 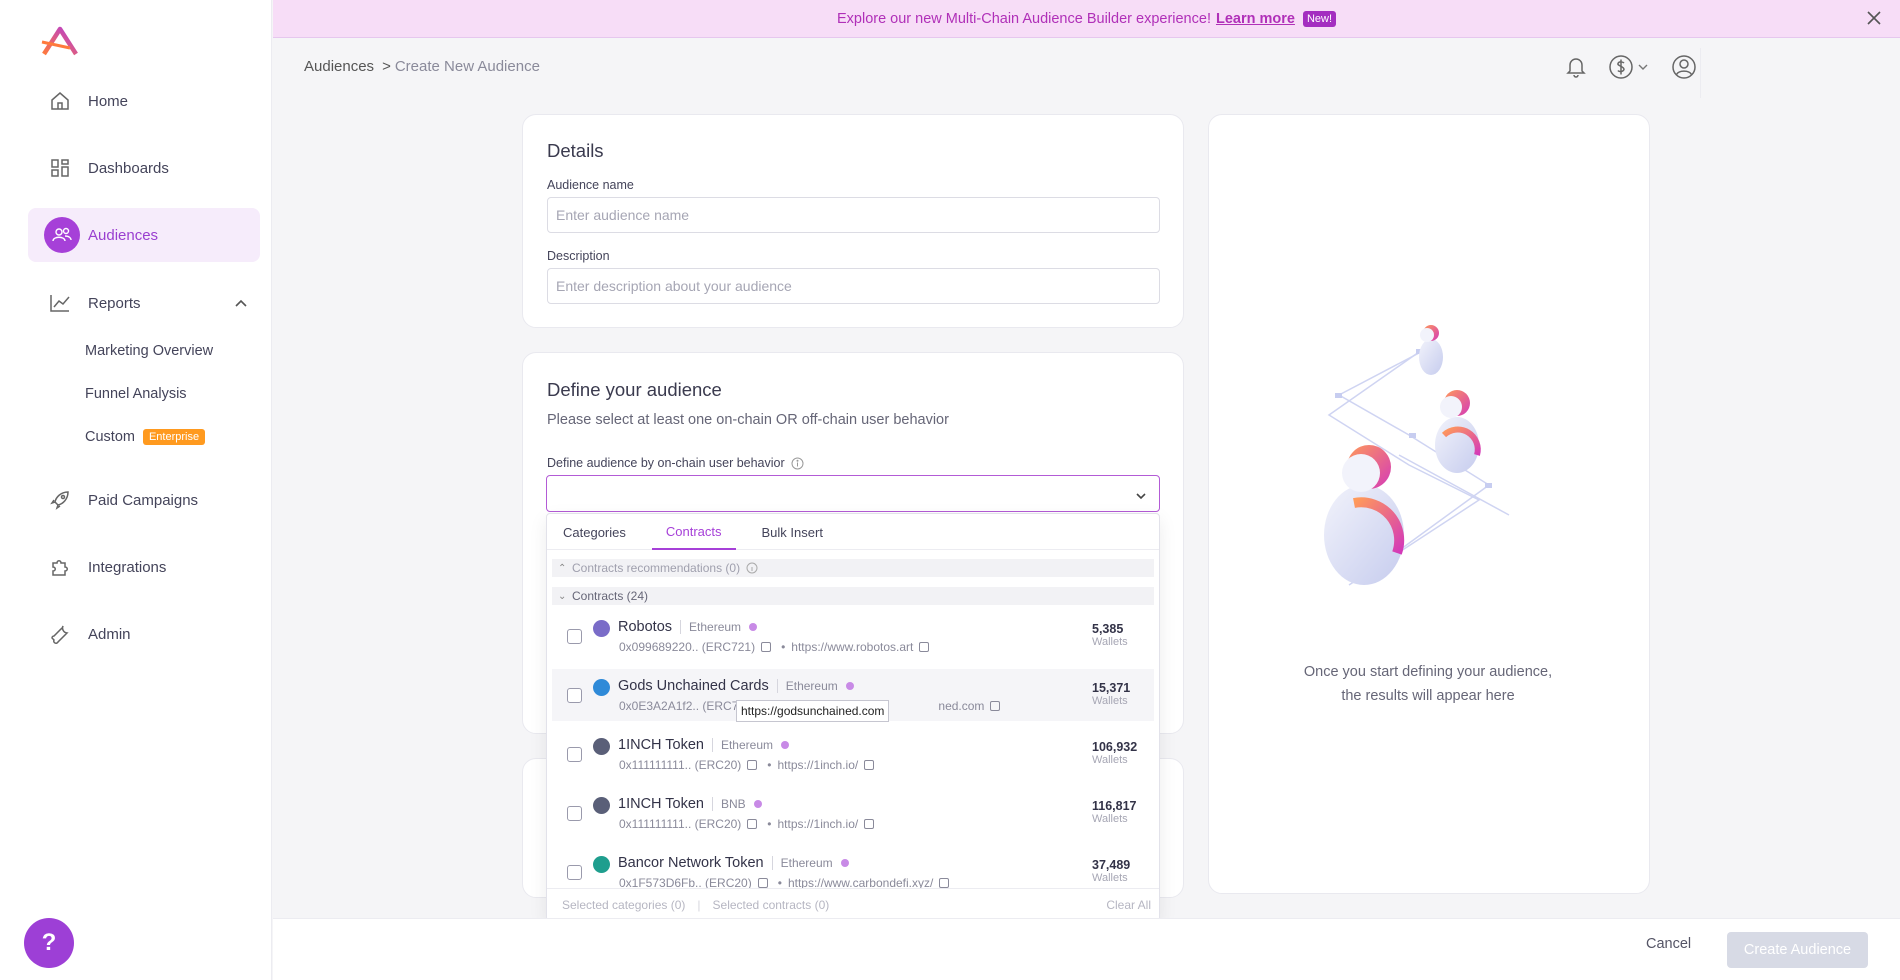 What do you see at coordinates (144, 634) in the screenshot?
I see `sidebar-item-admin: Admin` at bounding box center [144, 634].